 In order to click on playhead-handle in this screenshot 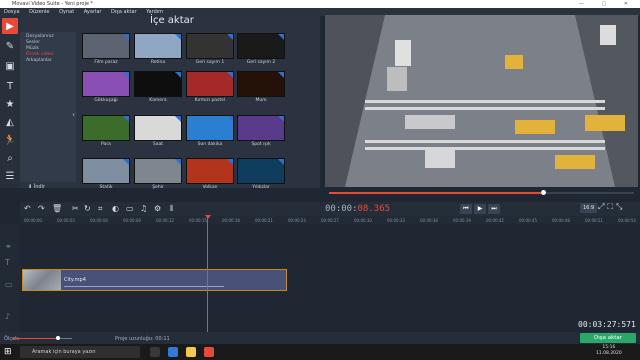, I will do `click(208, 217)`.